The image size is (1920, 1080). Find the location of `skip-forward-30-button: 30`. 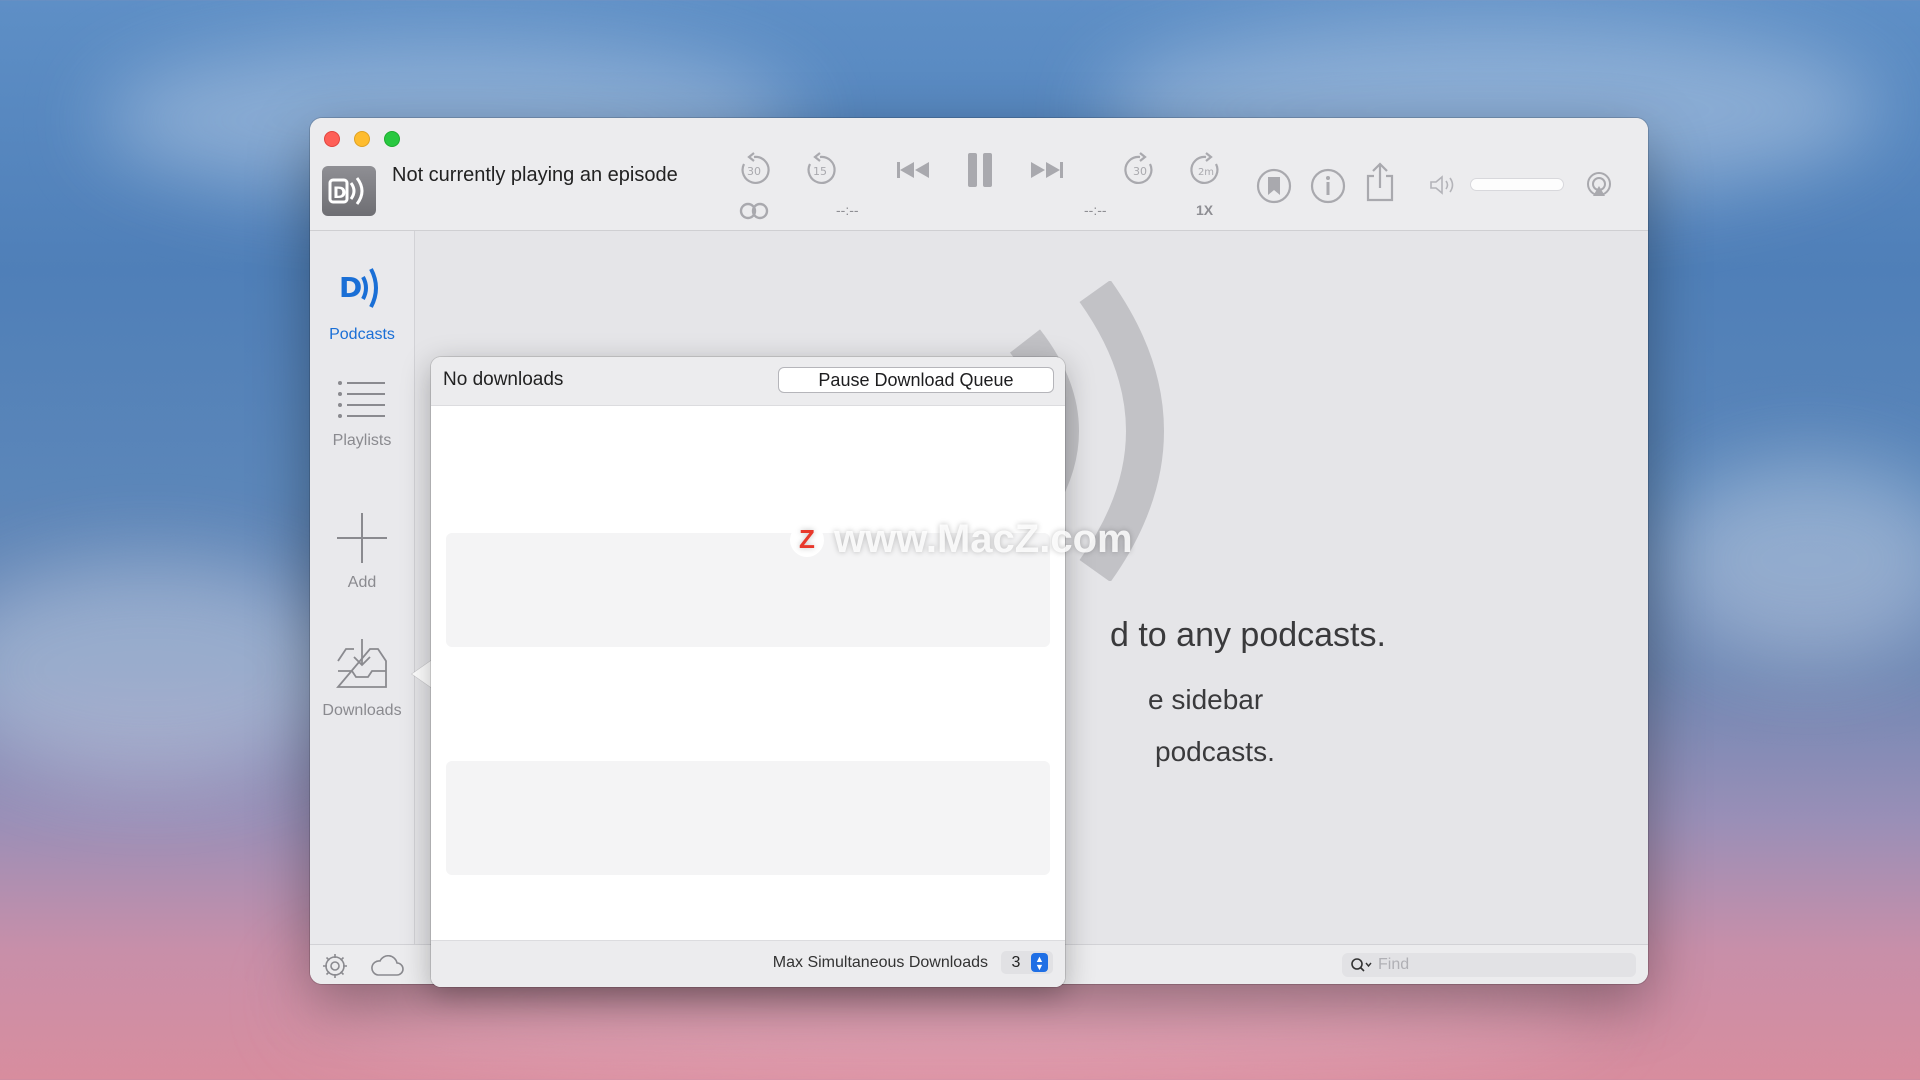

skip-forward-30-button: 30 is located at coordinates (1140, 170).